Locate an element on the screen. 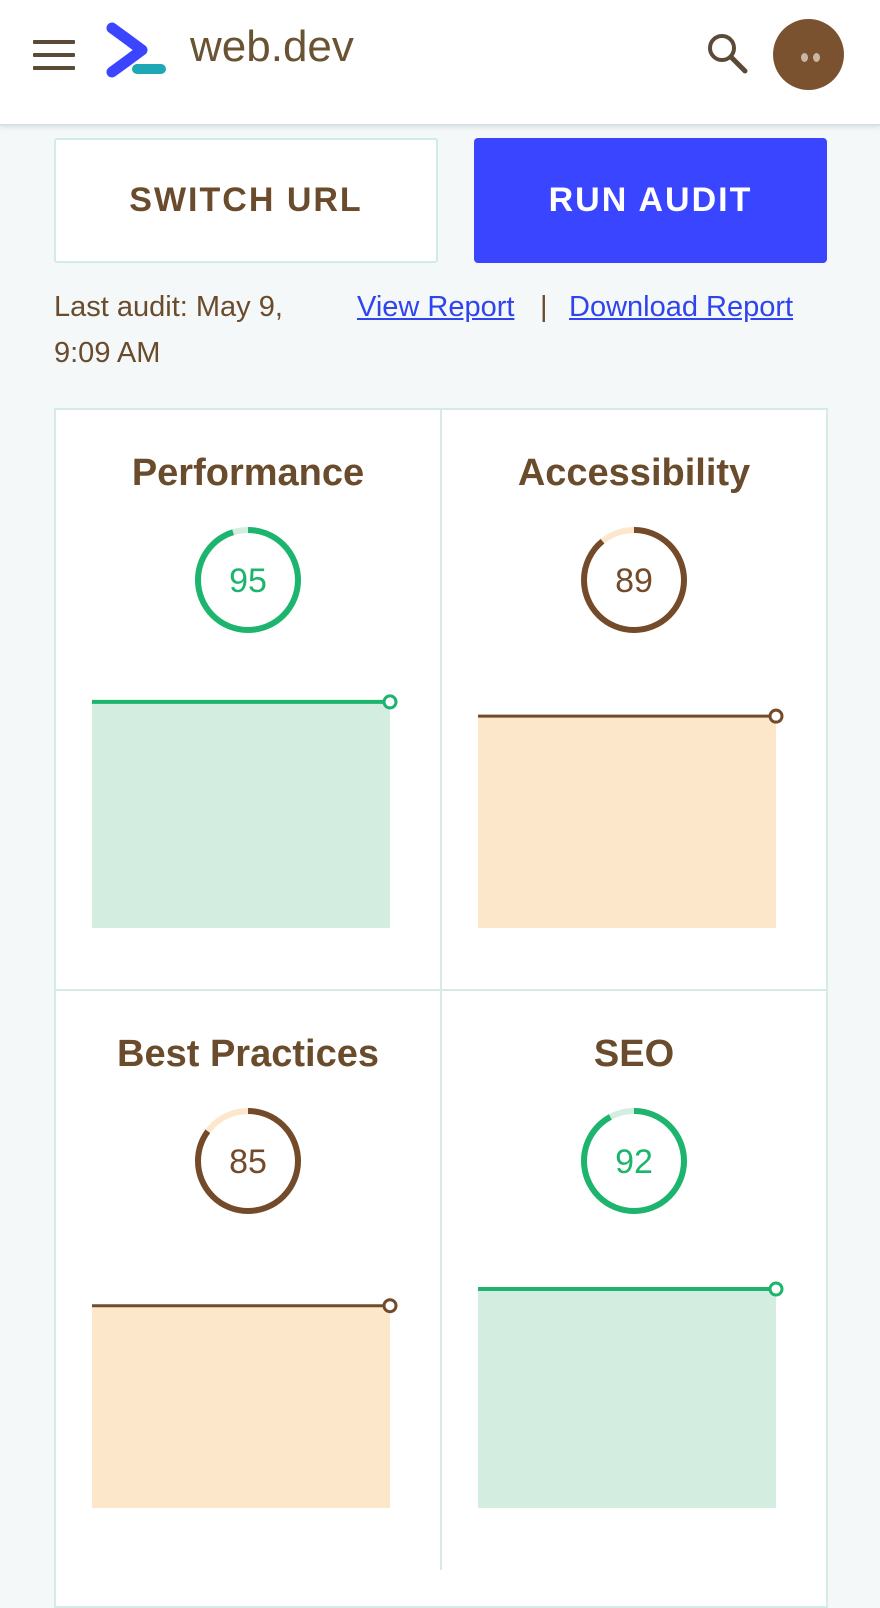 This screenshot has width=880, height=1608. user-avatar-icon is located at coordinates (808, 54).